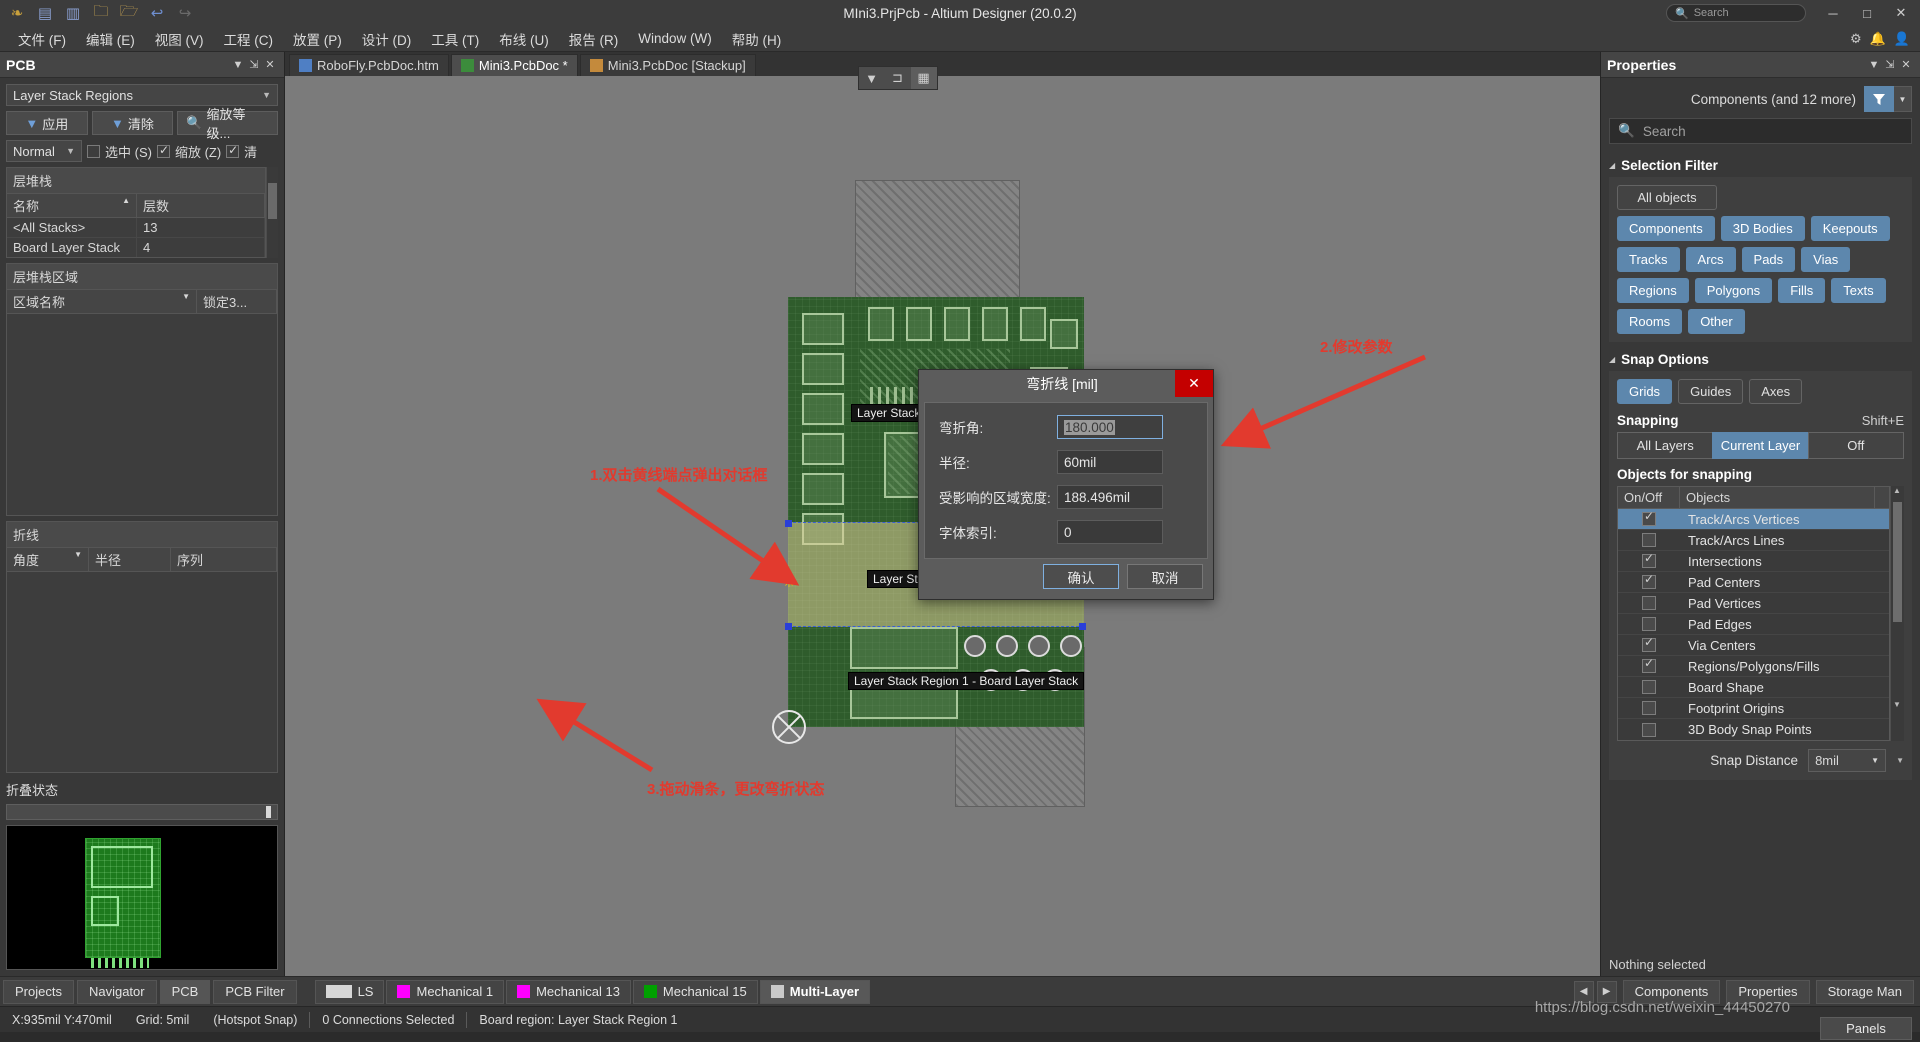  Describe the element at coordinates (349, 991) in the screenshot. I see `layer-tab-ls: LS` at that location.